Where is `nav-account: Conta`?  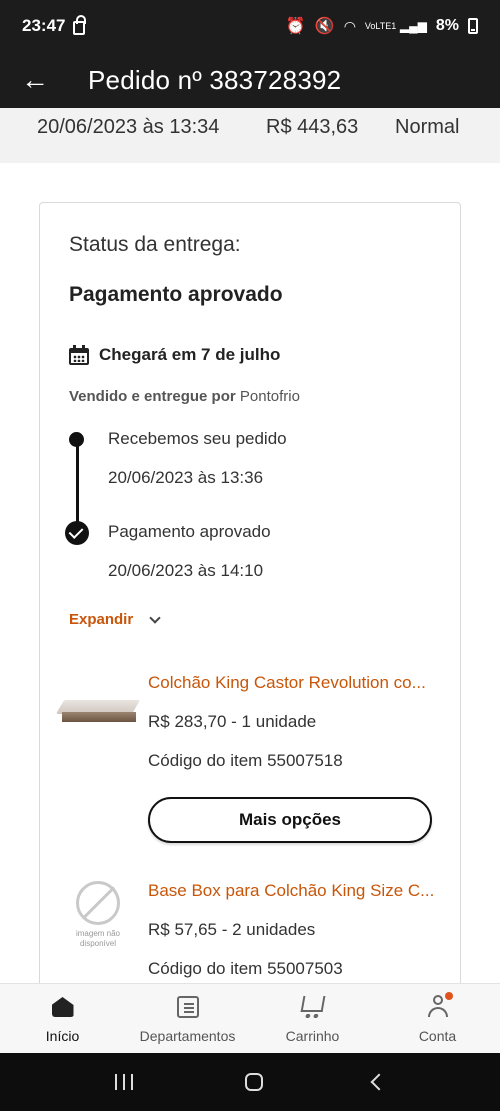 nav-account: Conta is located at coordinates (437, 1018).